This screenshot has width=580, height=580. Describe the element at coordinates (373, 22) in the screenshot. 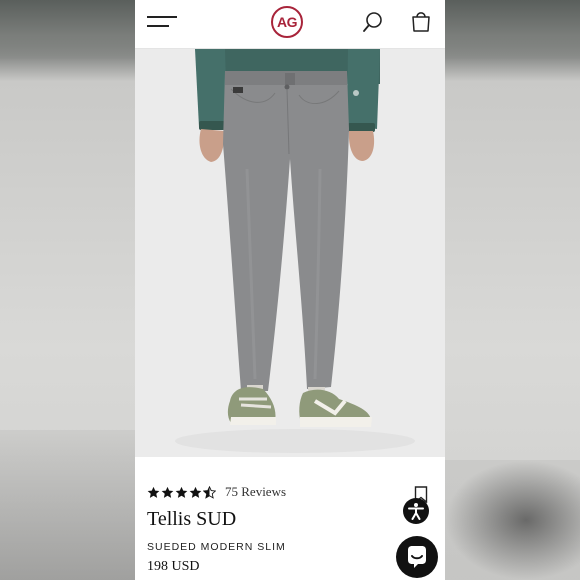

I see `search-icon` at that location.